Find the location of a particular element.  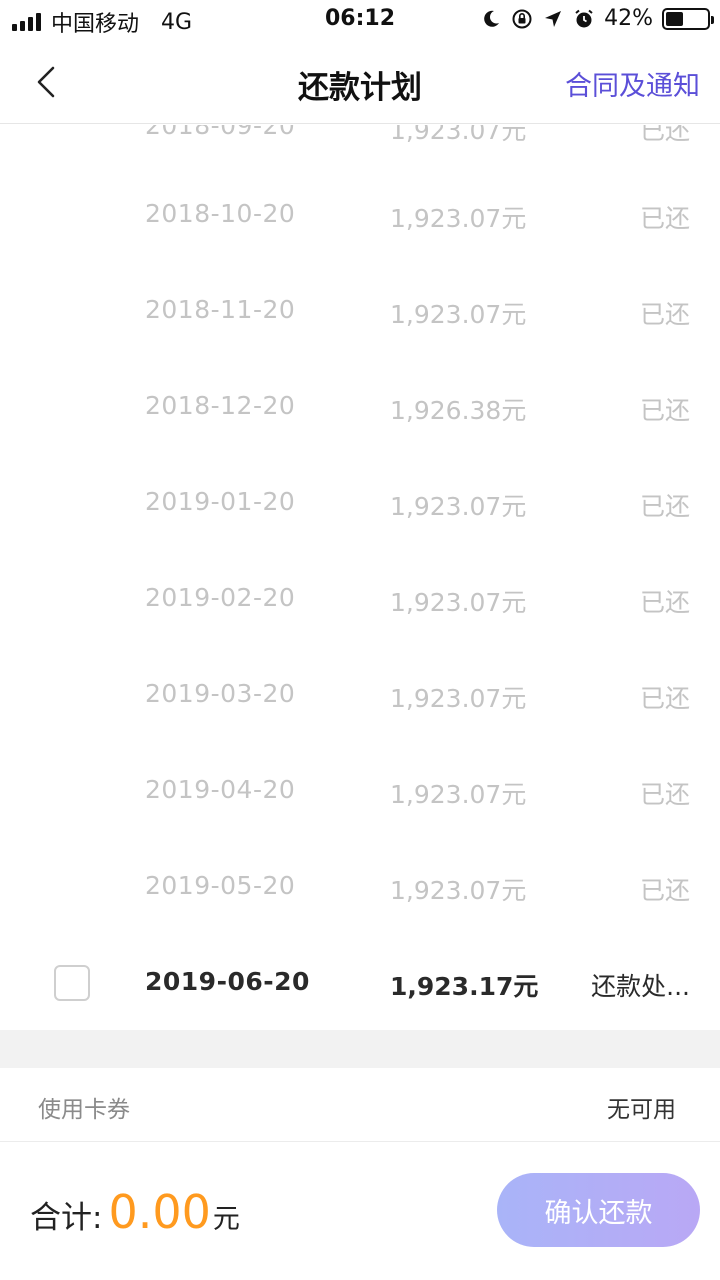

coupon-label: 使用卡券 is located at coordinates (84, 1110).